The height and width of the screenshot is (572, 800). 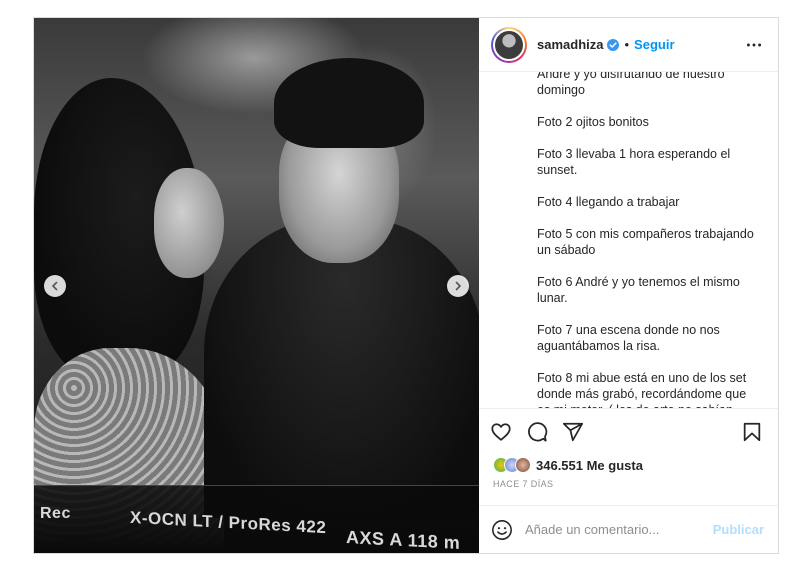 I want to click on more-dots-icon, so click(x=754, y=44).